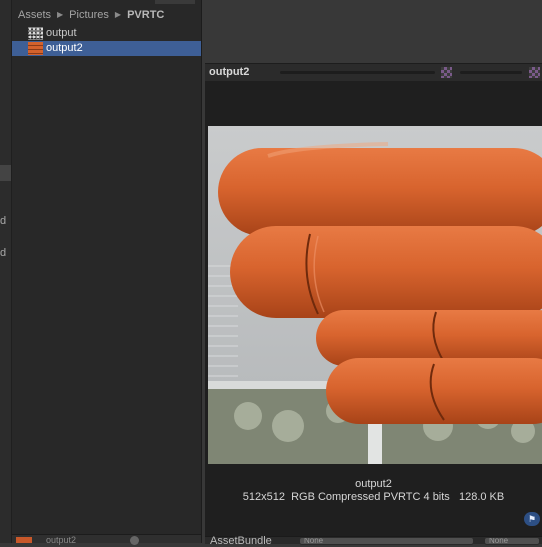  What do you see at coordinates (512, 541) in the screenshot?
I see `assetbundle-variant-dropdown: None` at bounding box center [512, 541].